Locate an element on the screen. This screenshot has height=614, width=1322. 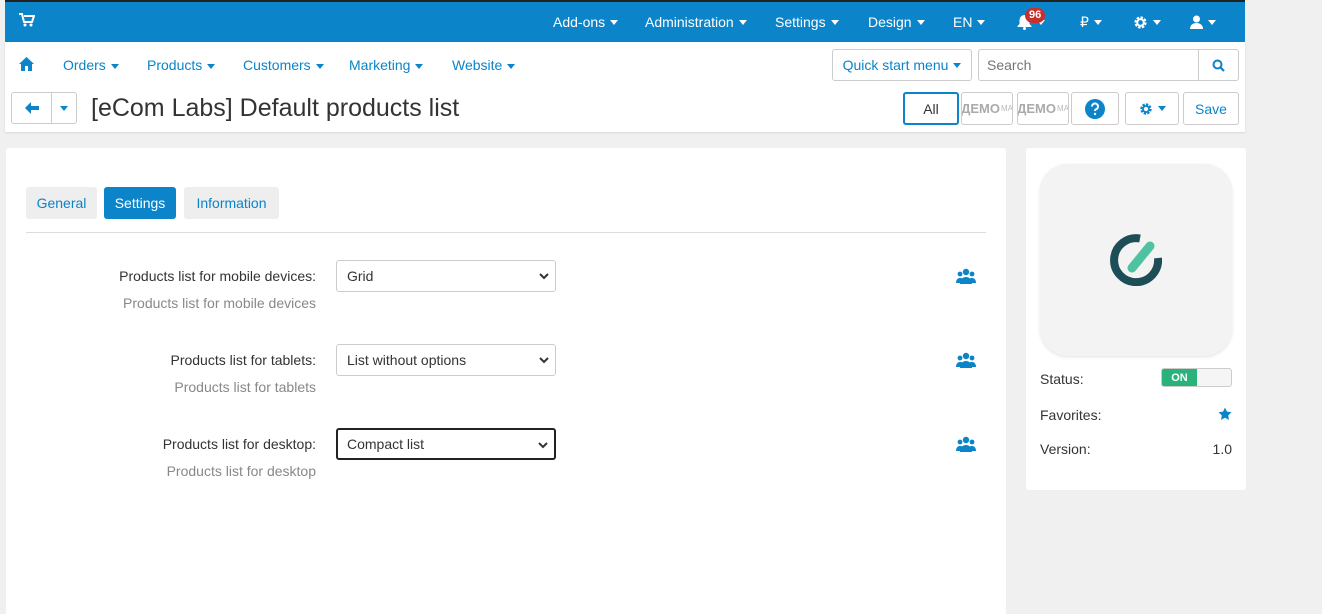
search-button is located at coordinates (1218, 65).